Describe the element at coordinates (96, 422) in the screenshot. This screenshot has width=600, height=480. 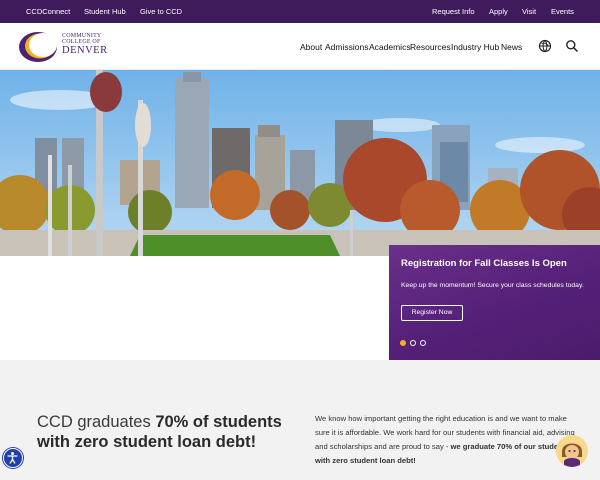
I see `stats-headline-prefix: CCD graduates` at that location.